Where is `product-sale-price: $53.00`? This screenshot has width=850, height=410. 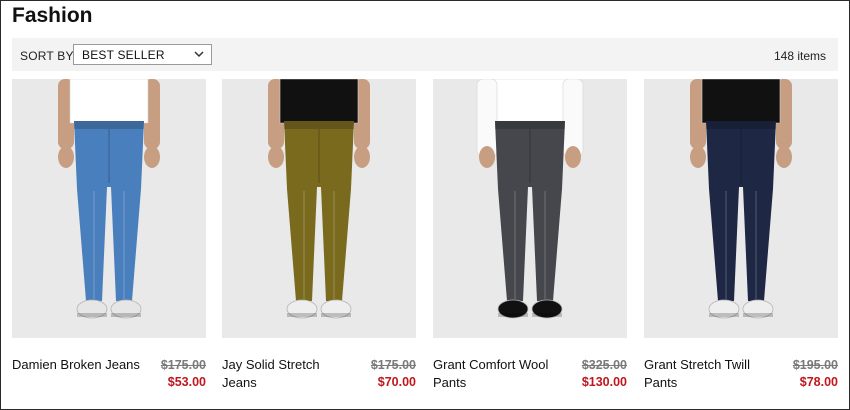
product-sale-price: $53.00 is located at coordinates (186, 382).